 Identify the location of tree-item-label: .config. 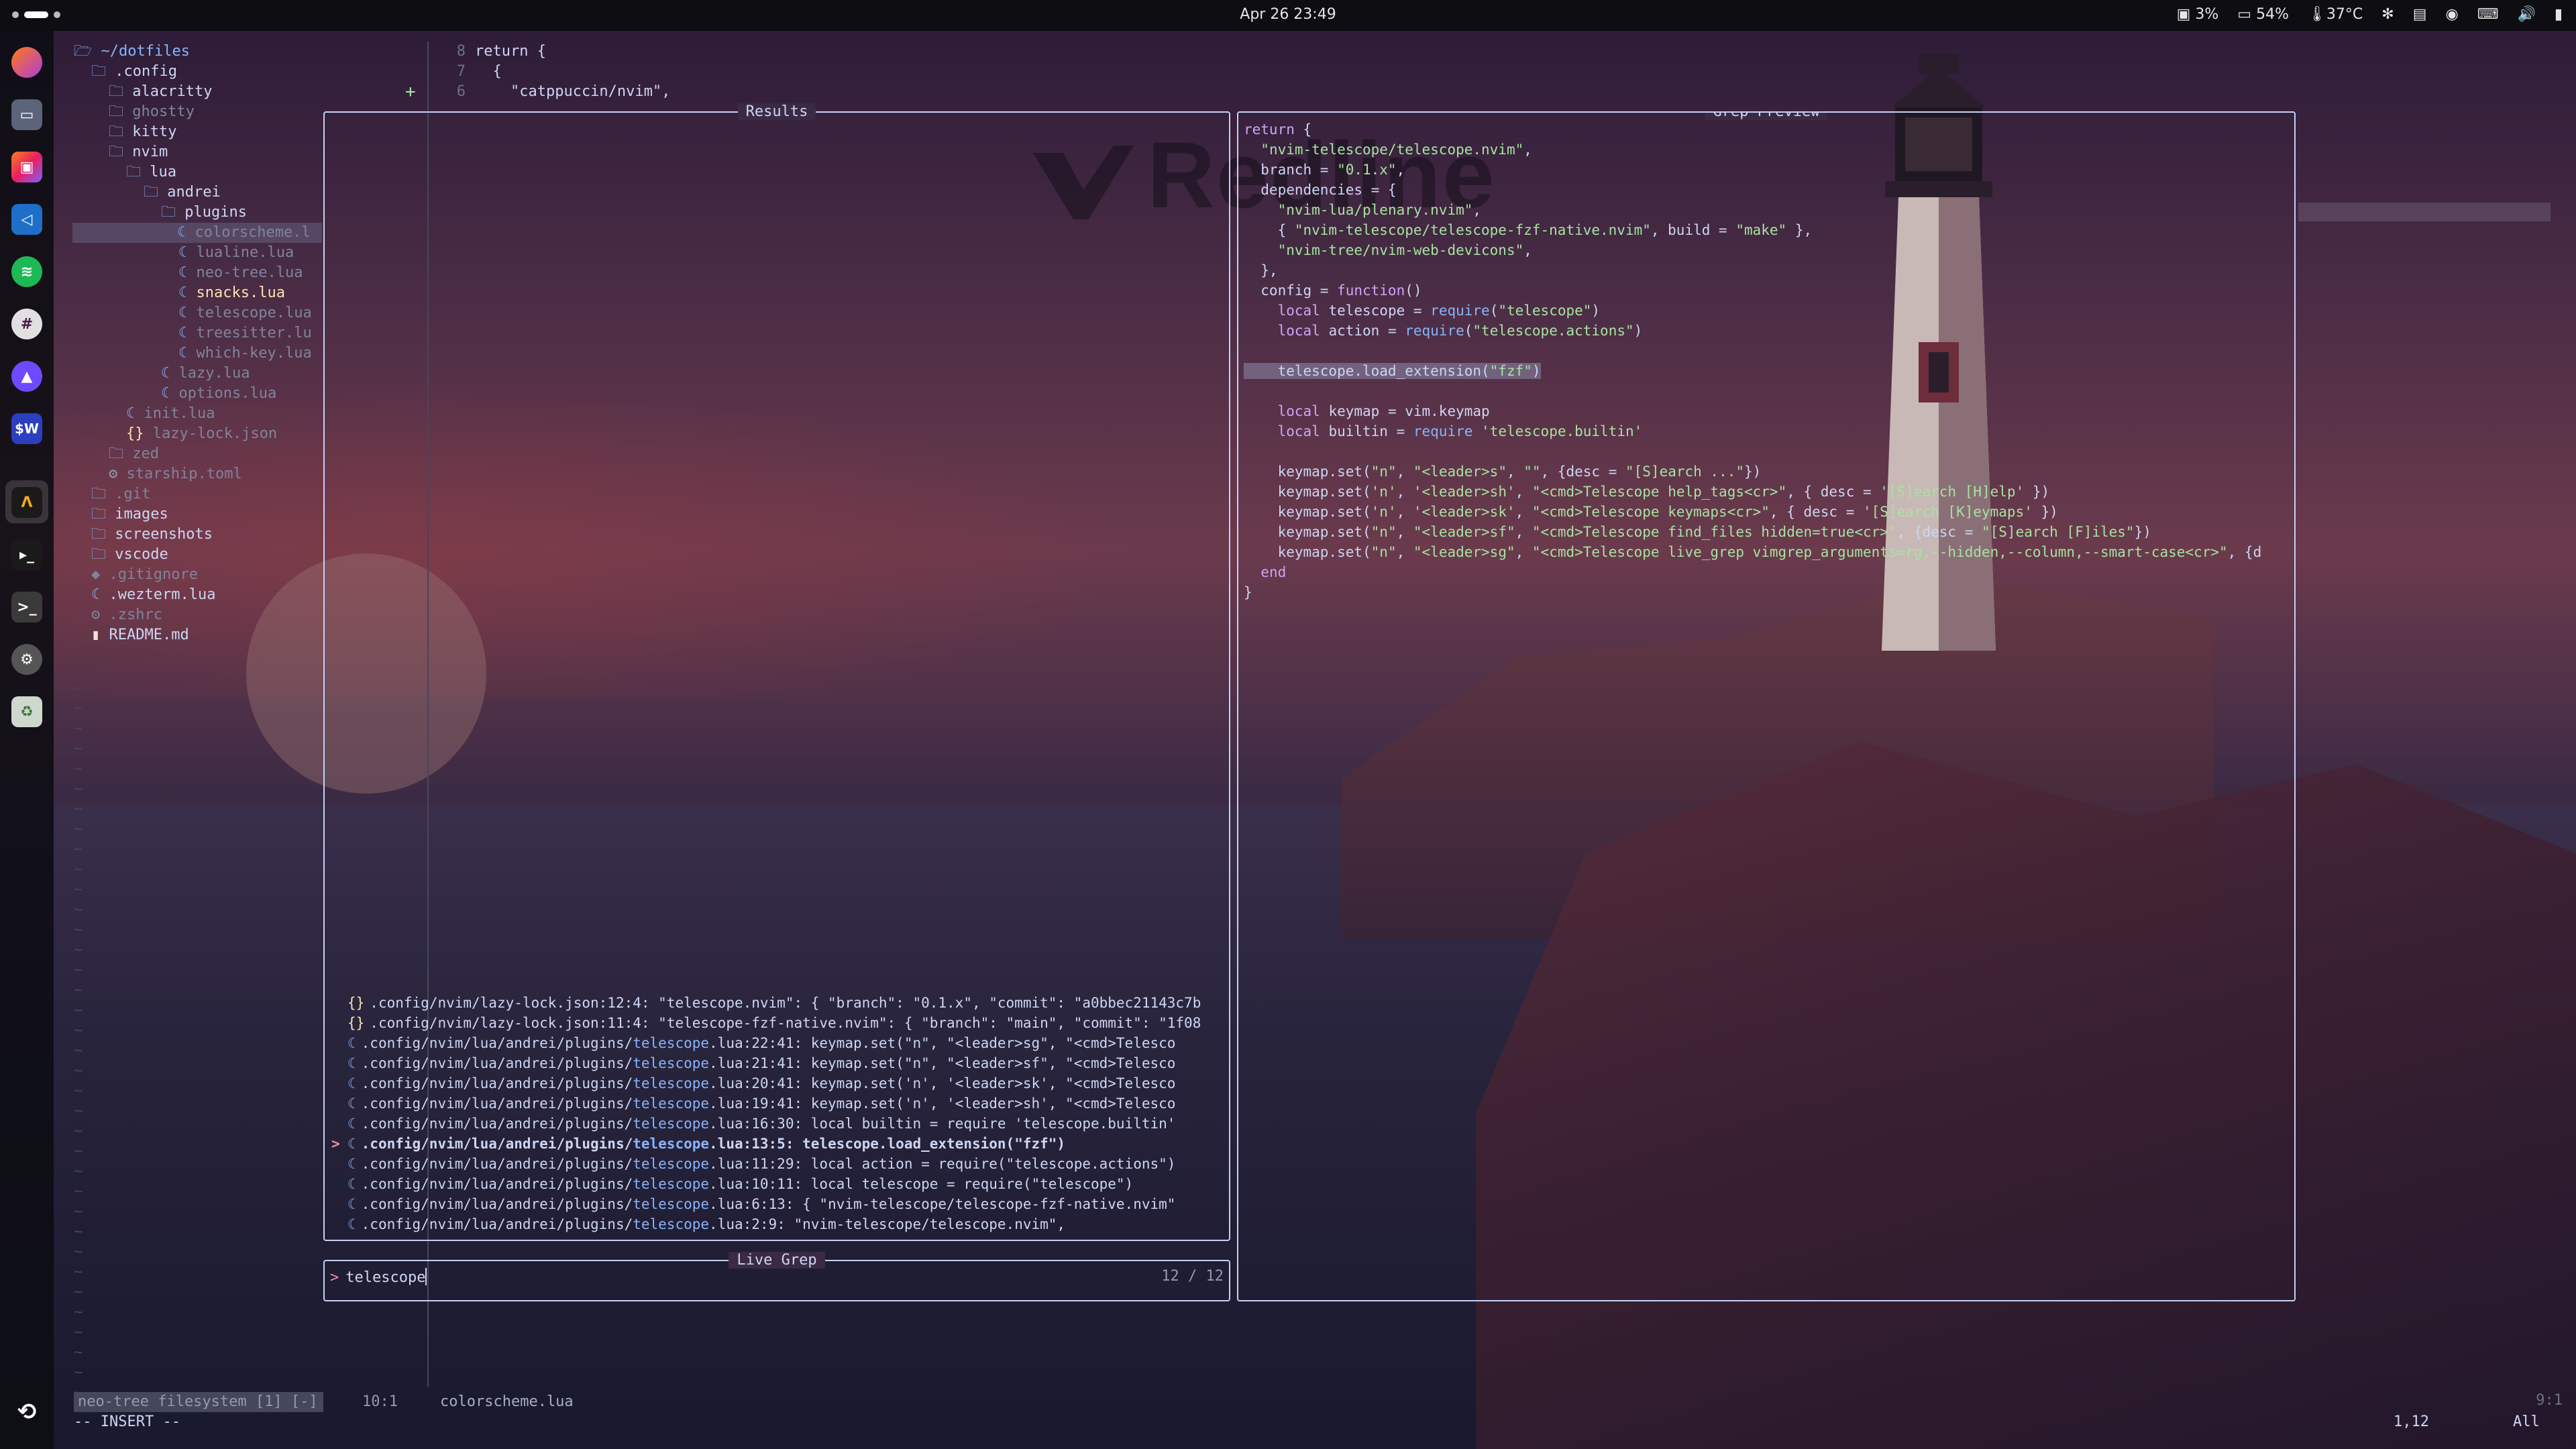
(146, 71).